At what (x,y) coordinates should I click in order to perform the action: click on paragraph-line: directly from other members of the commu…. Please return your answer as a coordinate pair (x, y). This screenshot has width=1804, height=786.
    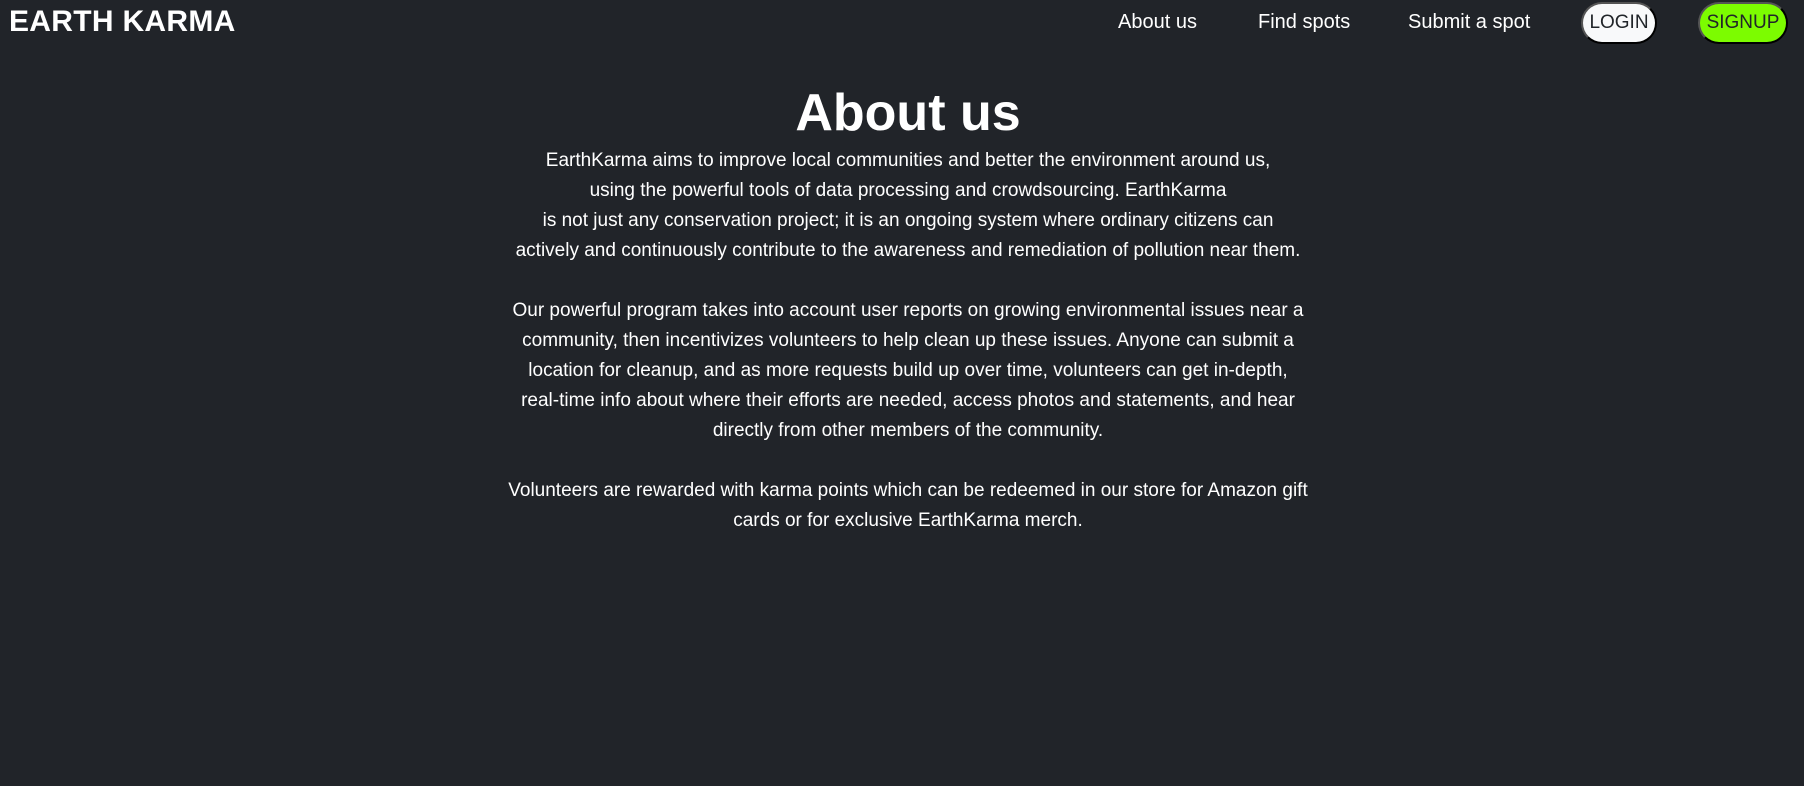
    Looking at the image, I should click on (908, 430).